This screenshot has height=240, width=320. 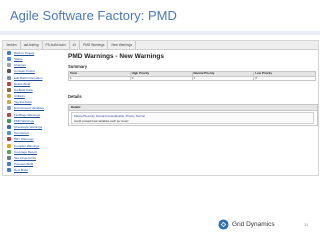 I want to click on sidebar-item: Status, so click(x=37, y=59).